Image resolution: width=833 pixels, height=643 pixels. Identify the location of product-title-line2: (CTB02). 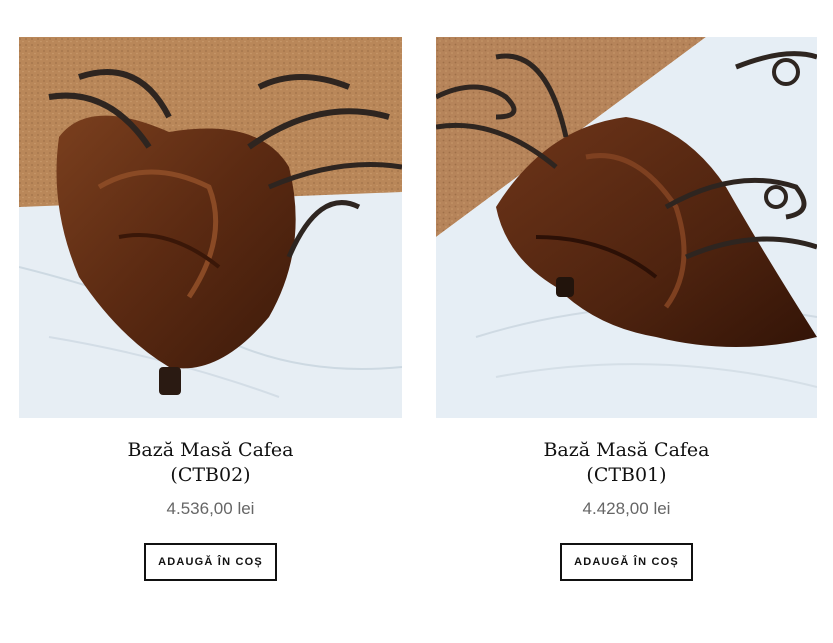
(210, 475).